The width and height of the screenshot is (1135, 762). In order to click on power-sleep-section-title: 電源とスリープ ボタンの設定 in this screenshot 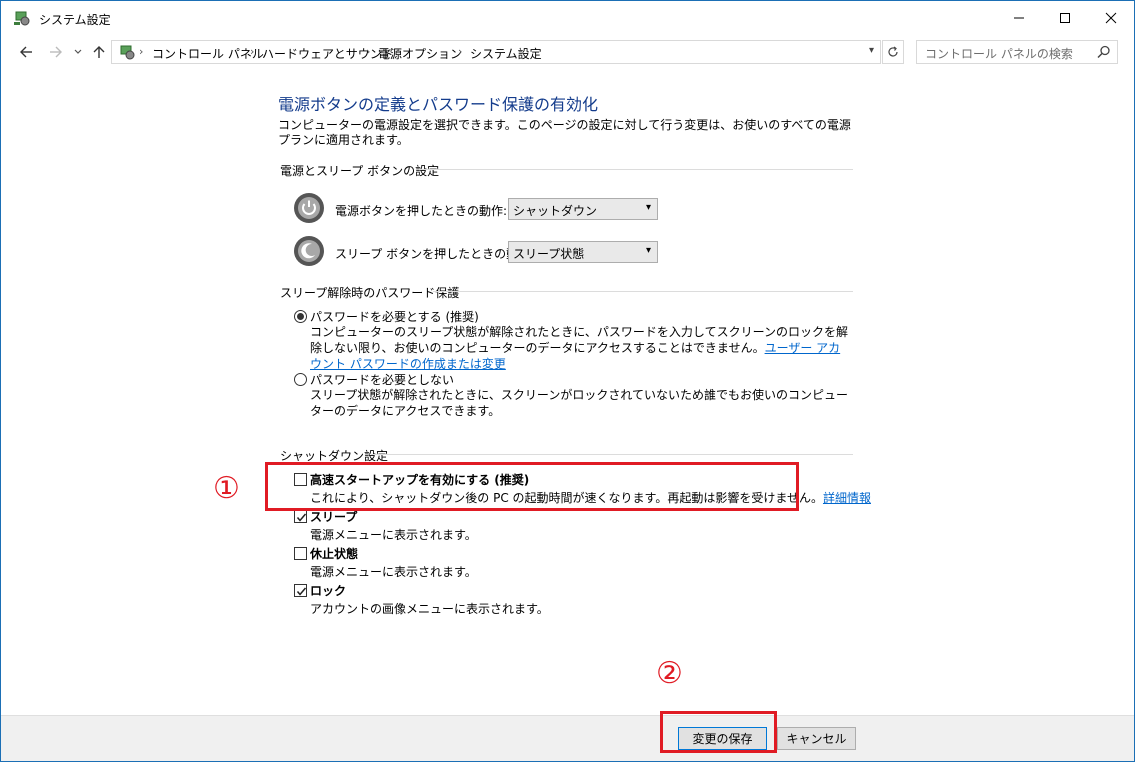, I will do `click(360, 171)`.